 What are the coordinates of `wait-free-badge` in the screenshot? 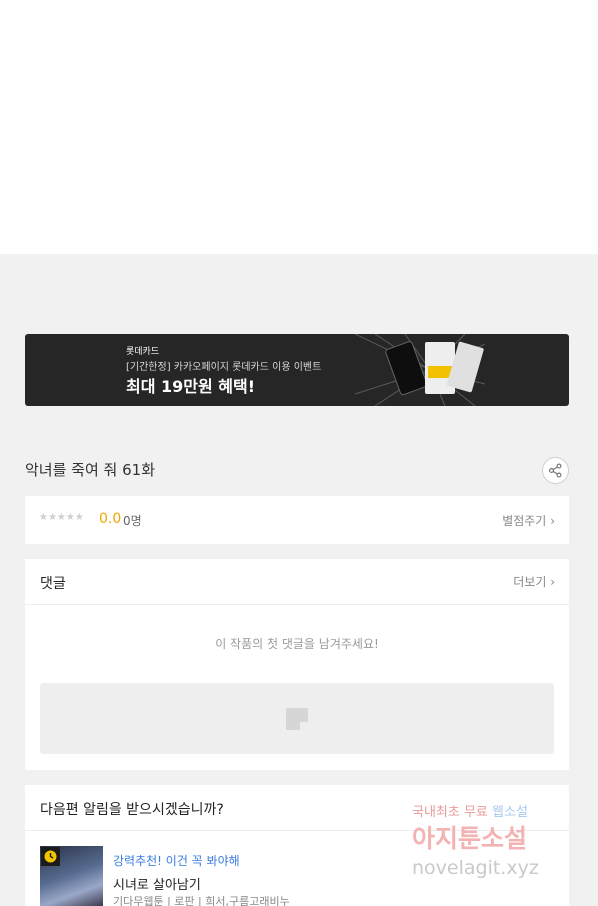 It's located at (50, 856).